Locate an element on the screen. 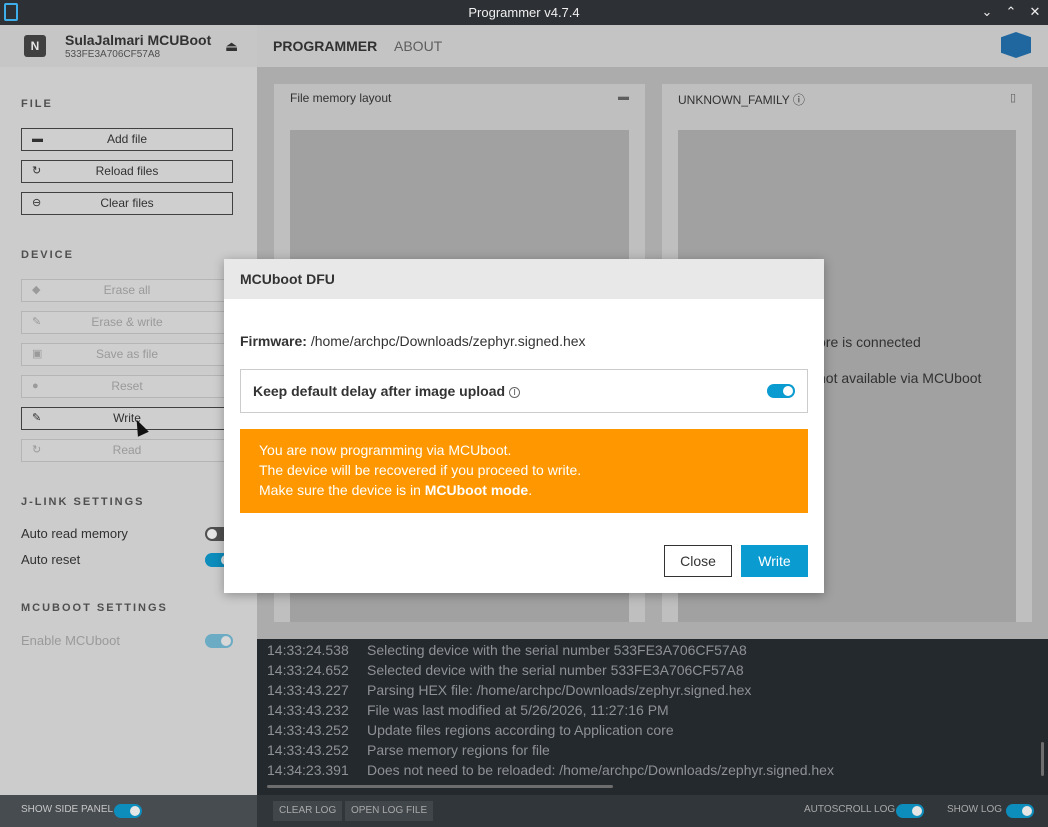 The width and height of the screenshot is (1048, 827). warning-line-3-suffix: . is located at coordinates (530, 490).